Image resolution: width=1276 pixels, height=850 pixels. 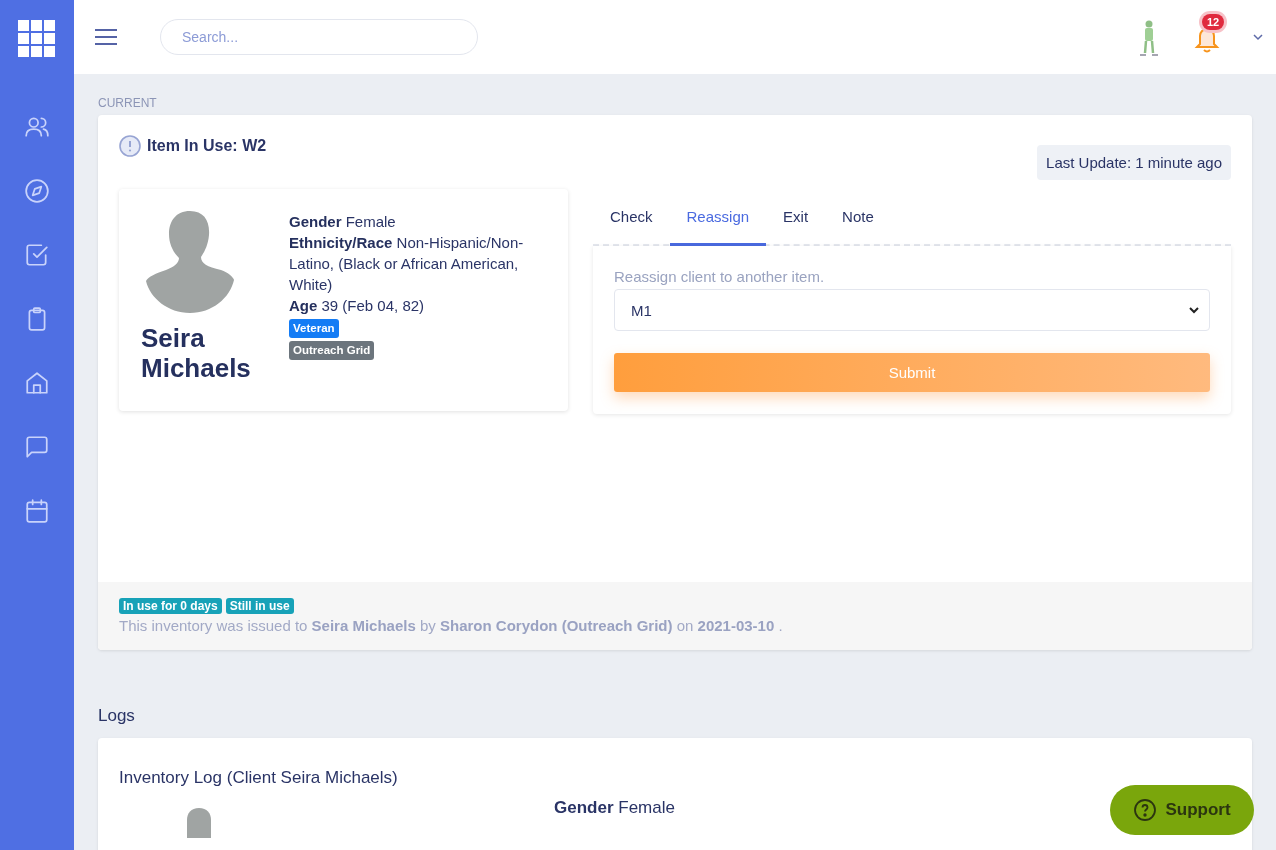 I want to click on item-title: Item In Use: W2, so click(x=207, y=146).